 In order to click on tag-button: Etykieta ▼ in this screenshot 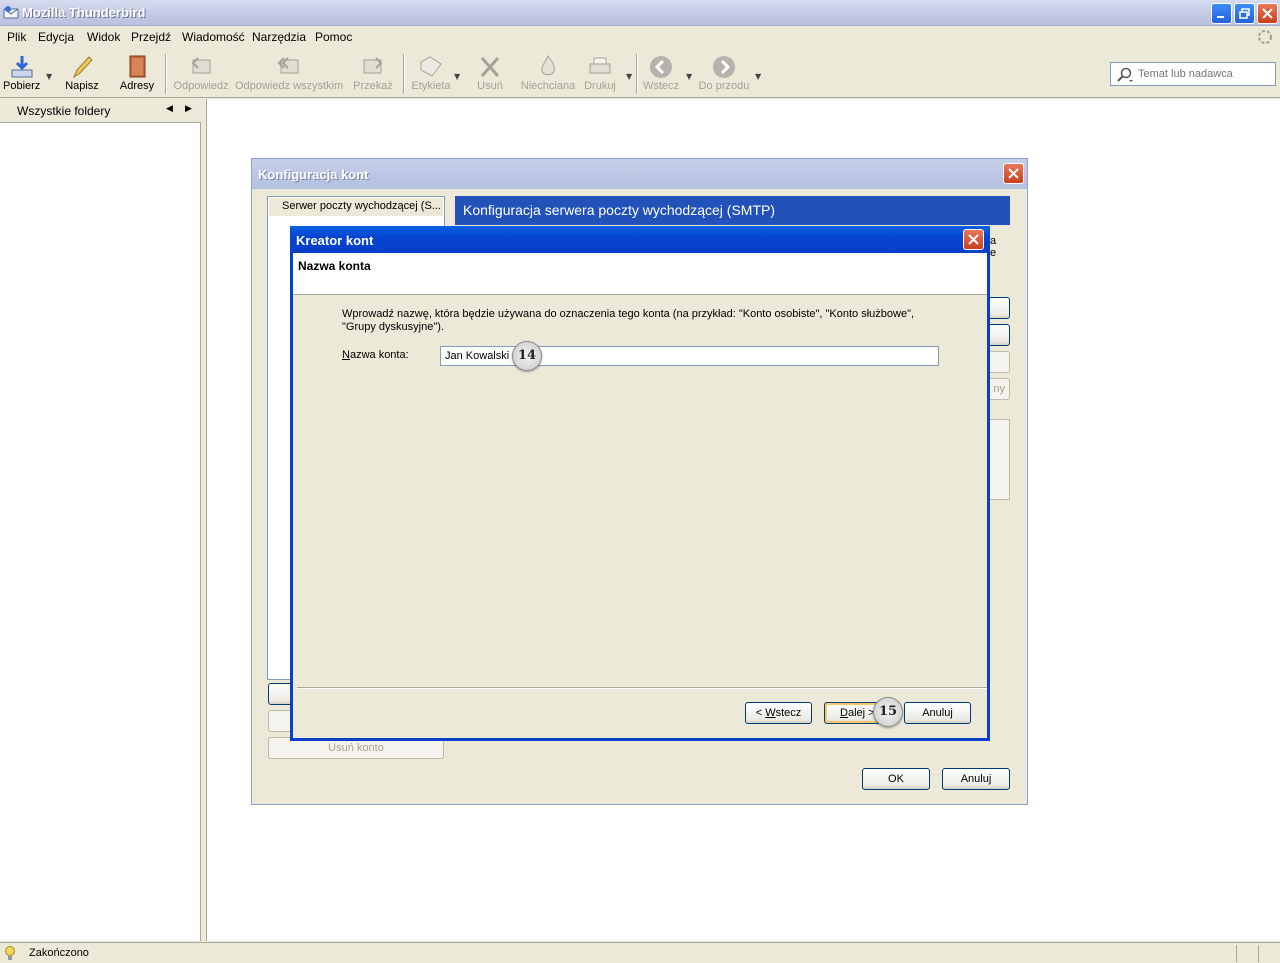, I will do `click(434, 74)`.